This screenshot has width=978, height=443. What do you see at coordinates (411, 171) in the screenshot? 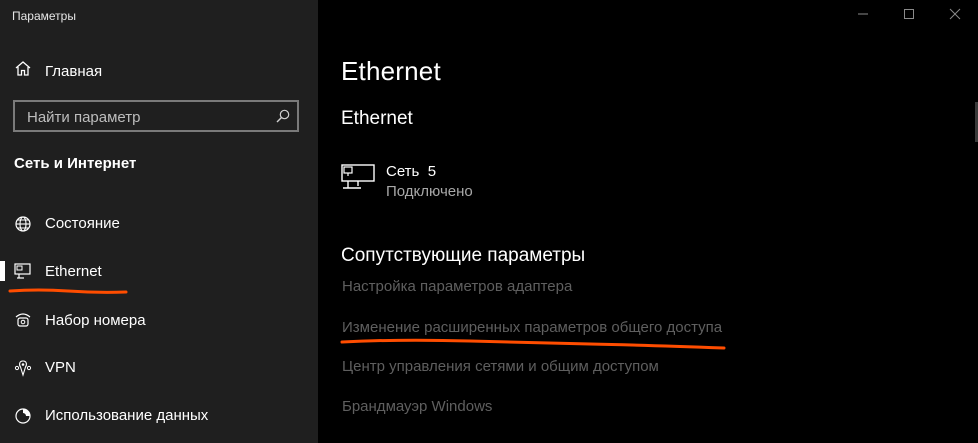
I see `network-name: Сеть 5` at bounding box center [411, 171].